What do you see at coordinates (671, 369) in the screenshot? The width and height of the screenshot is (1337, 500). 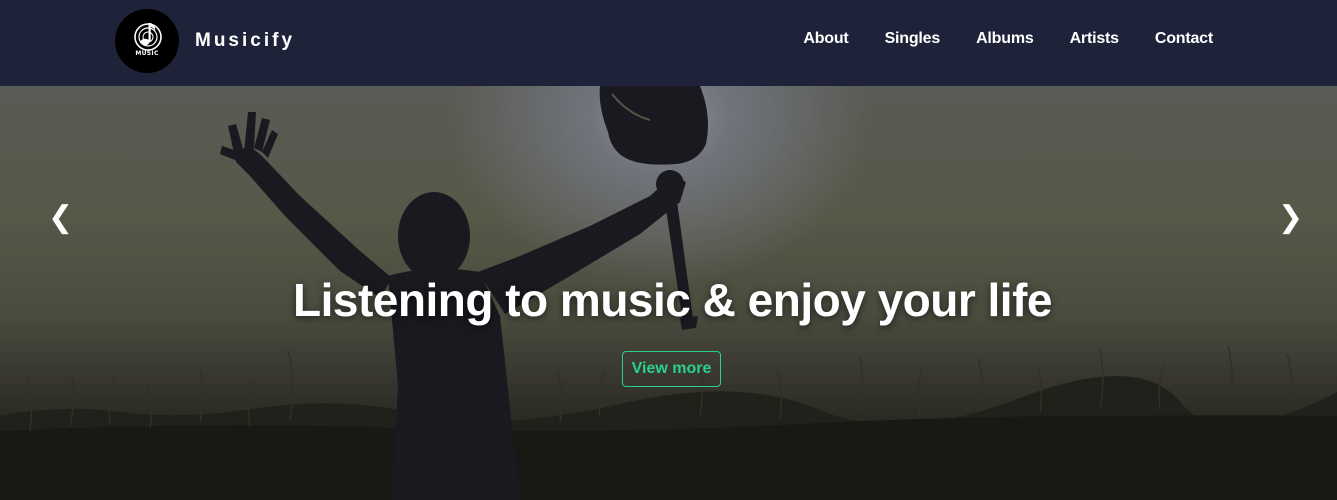 I see `view-more-button: View more` at bounding box center [671, 369].